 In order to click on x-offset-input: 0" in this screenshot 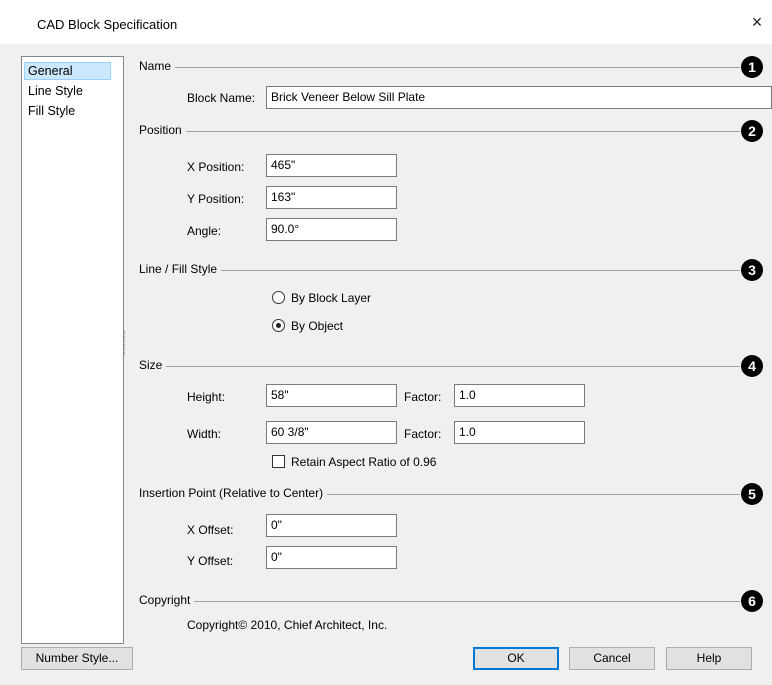, I will do `click(331, 525)`.